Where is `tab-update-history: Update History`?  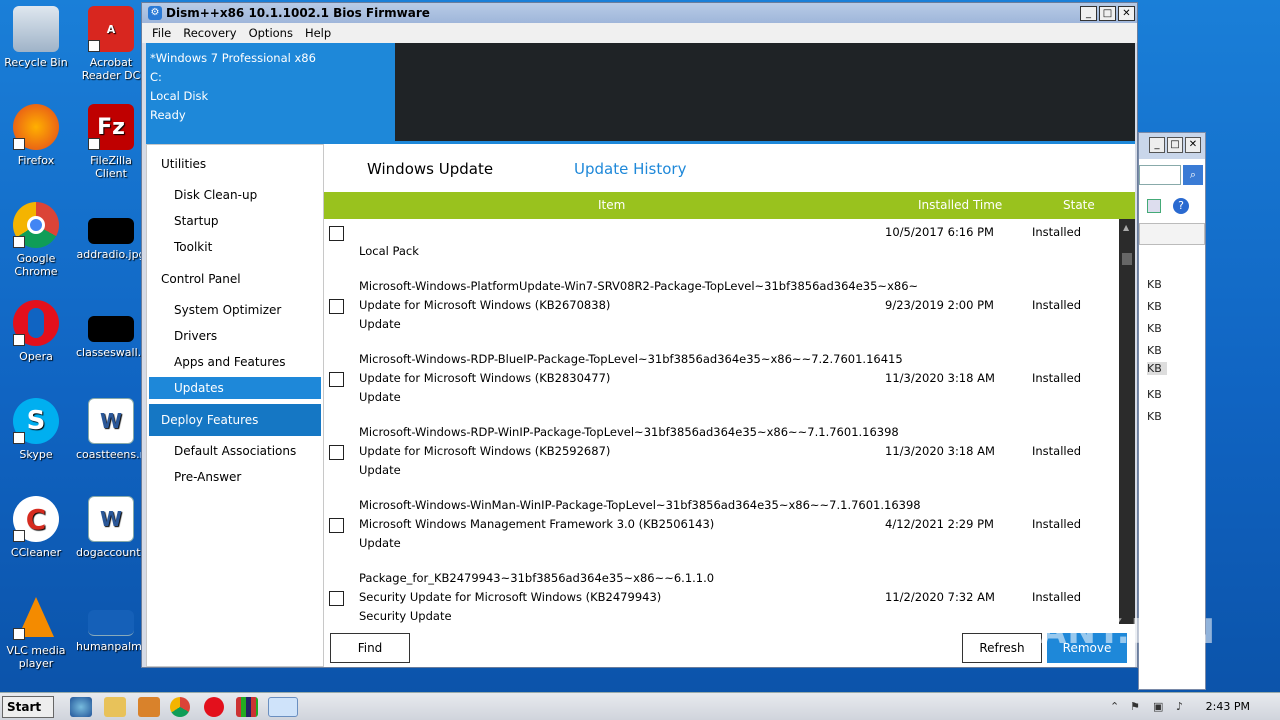 tab-update-history: Update History is located at coordinates (630, 169).